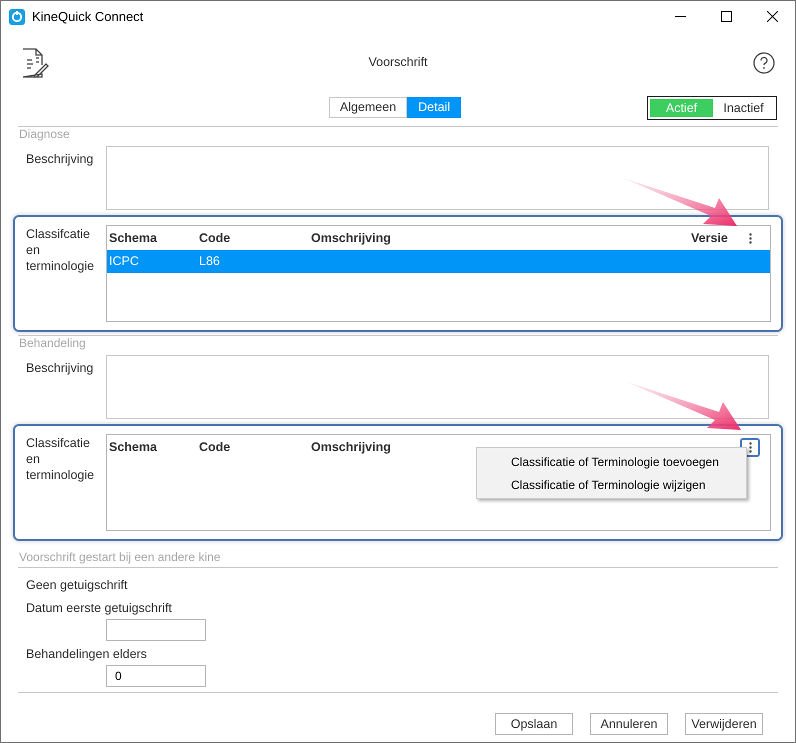 This screenshot has height=743, width=796. Describe the element at coordinates (534, 724) in the screenshot. I see `action-button: Opslaan` at that location.